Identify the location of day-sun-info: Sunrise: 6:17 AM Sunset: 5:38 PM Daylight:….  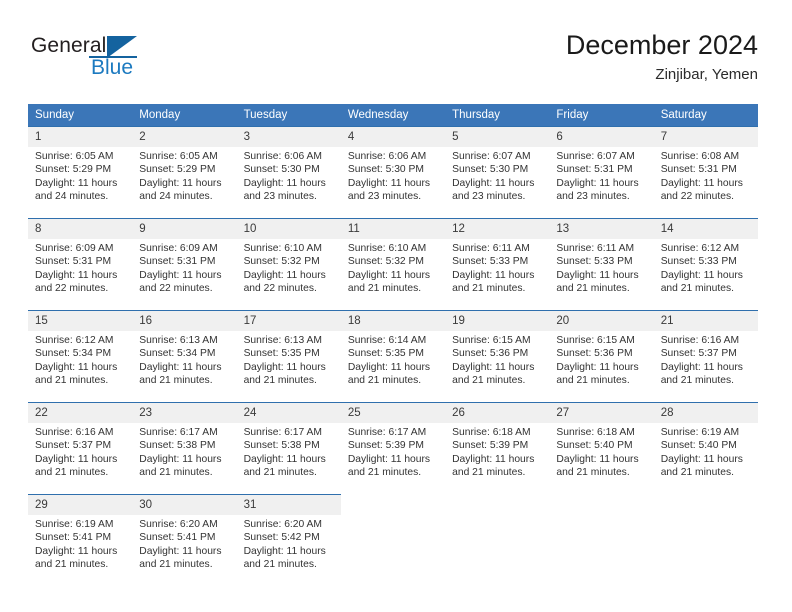
(184, 454).